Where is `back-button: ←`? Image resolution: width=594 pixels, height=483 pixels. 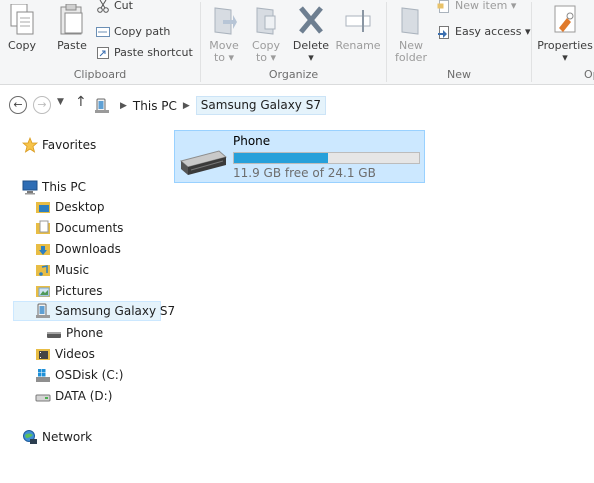 back-button: ← is located at coordinates (18, 105).